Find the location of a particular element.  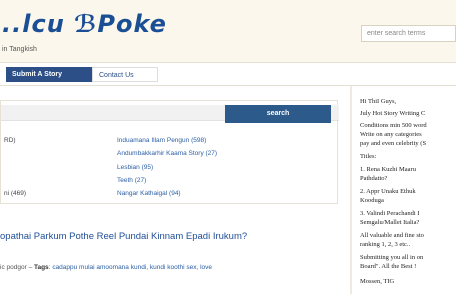

category-row: RD) Induamana Illam Pengun (598) is located at coordinates (170, 141).